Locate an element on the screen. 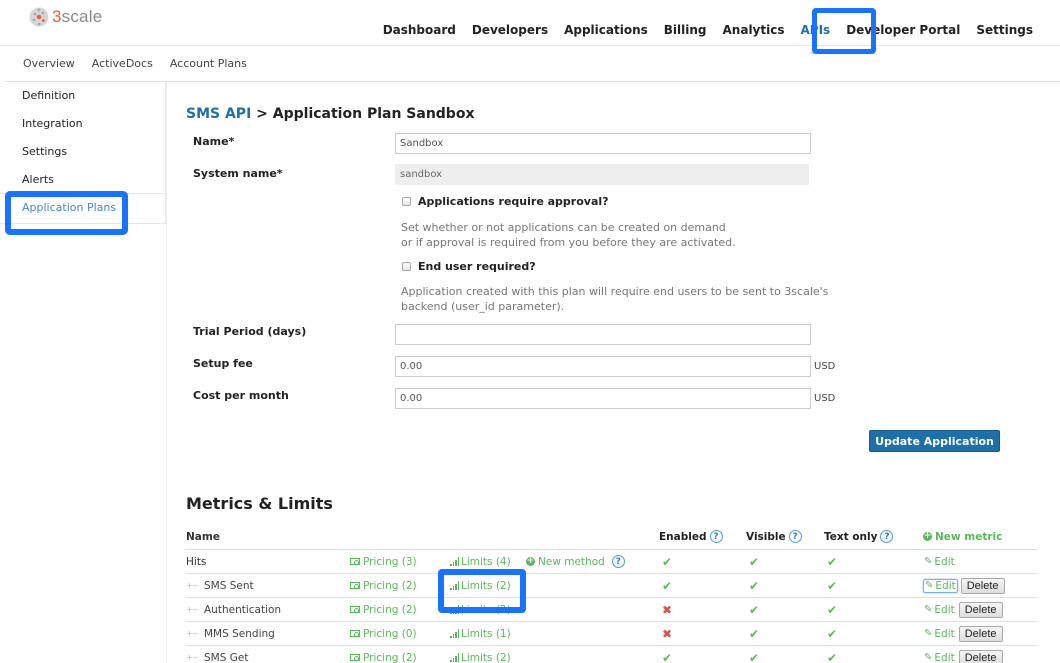 The image size is (1060, 663). name-input: Sandbox is located at coordinates (603, 143).